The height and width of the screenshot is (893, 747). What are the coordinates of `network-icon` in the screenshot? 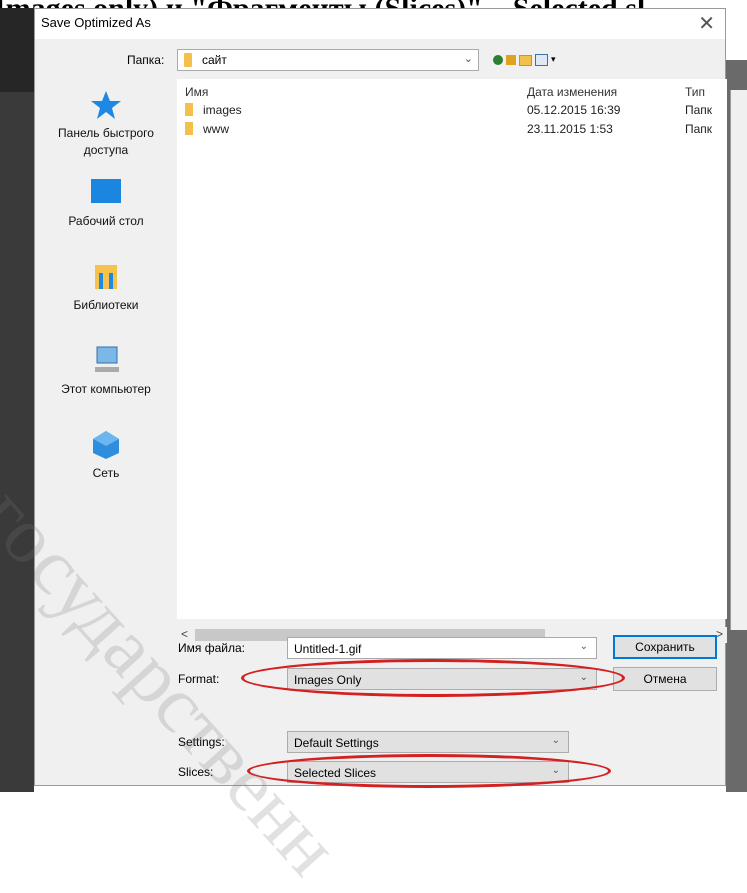 It's located at (106, 445).